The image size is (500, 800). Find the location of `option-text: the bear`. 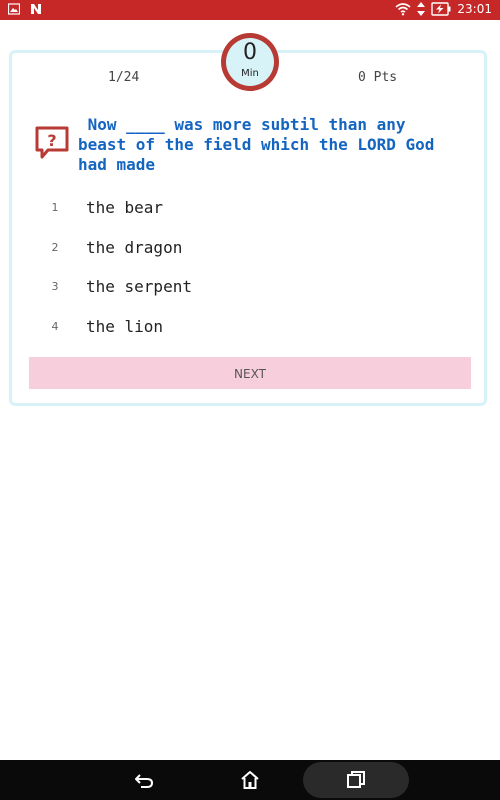

option-text: the bear is located at coordinates (125, 208).